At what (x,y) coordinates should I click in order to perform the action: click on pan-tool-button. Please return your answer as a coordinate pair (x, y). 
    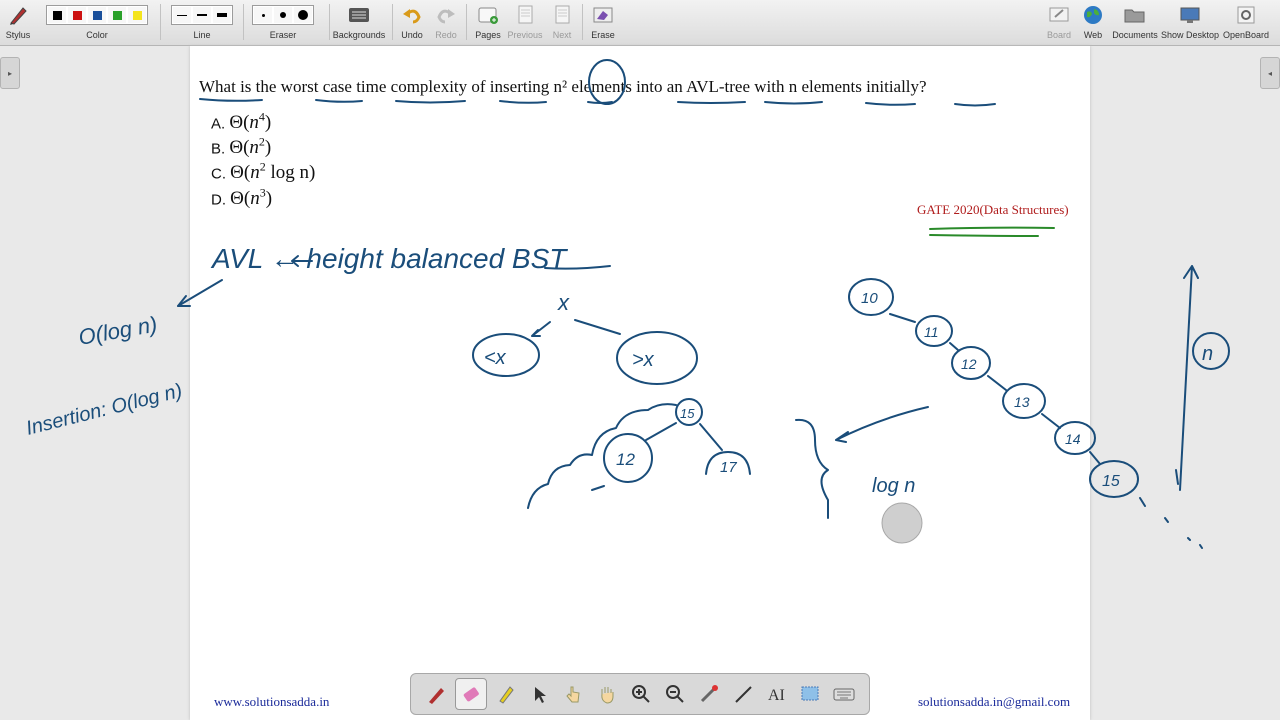
    Looking at the image, I should click on (607, 694).